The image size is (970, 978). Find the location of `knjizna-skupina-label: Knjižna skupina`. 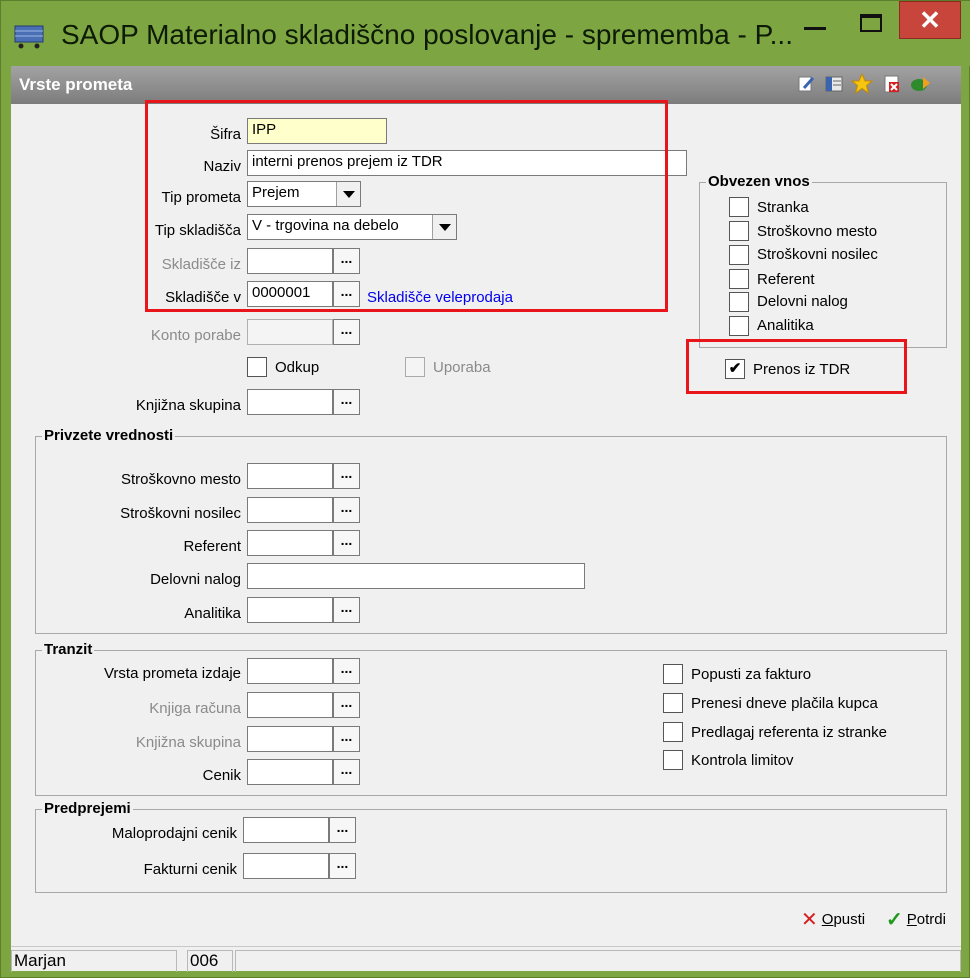

knjizna-skupina-label: Knjižna skupina is located at coordinates (188, 405).